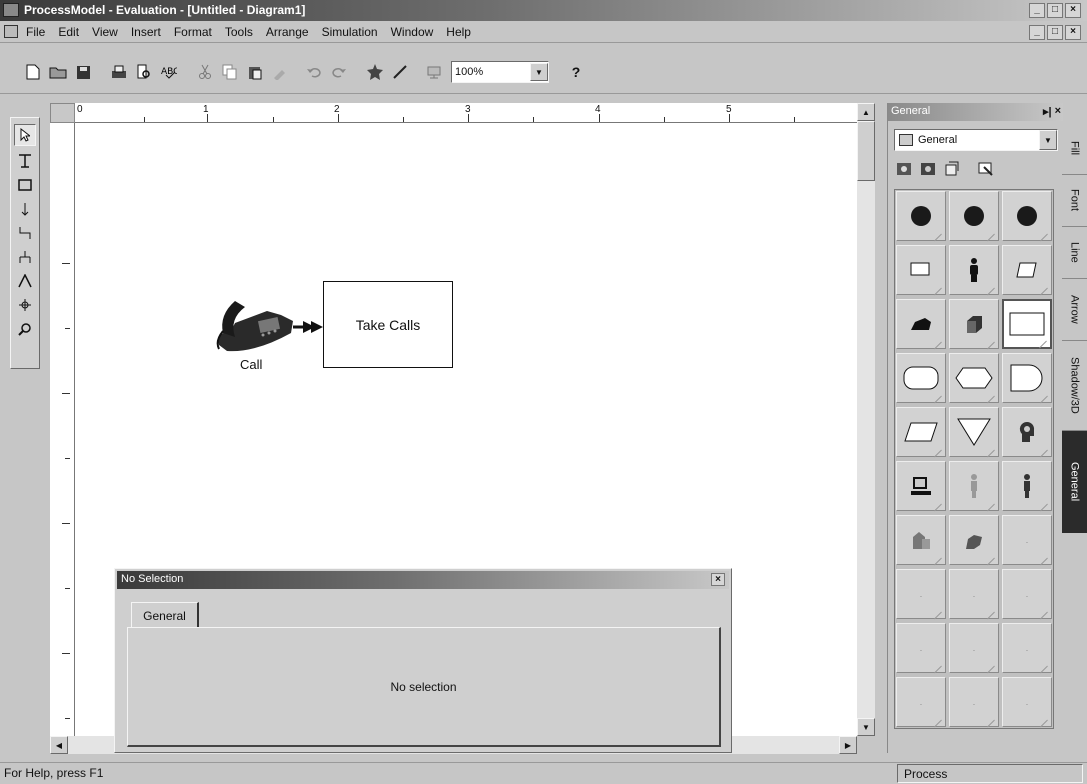 Image resolution: width=1087 pixels, height=784 pixels. I want to click on shape-rectangle-icon, so click(1027, 324).